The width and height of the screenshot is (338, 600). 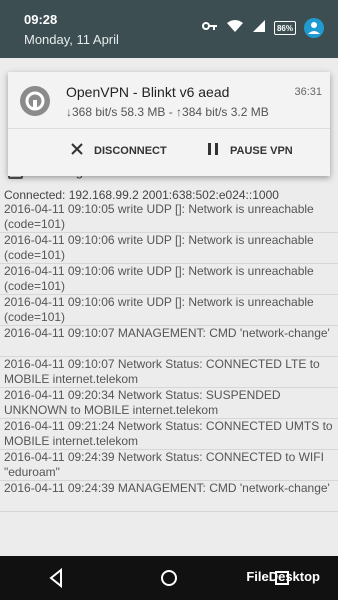 I want to click on battery-icon: 86%, so click(x=285, y=28).